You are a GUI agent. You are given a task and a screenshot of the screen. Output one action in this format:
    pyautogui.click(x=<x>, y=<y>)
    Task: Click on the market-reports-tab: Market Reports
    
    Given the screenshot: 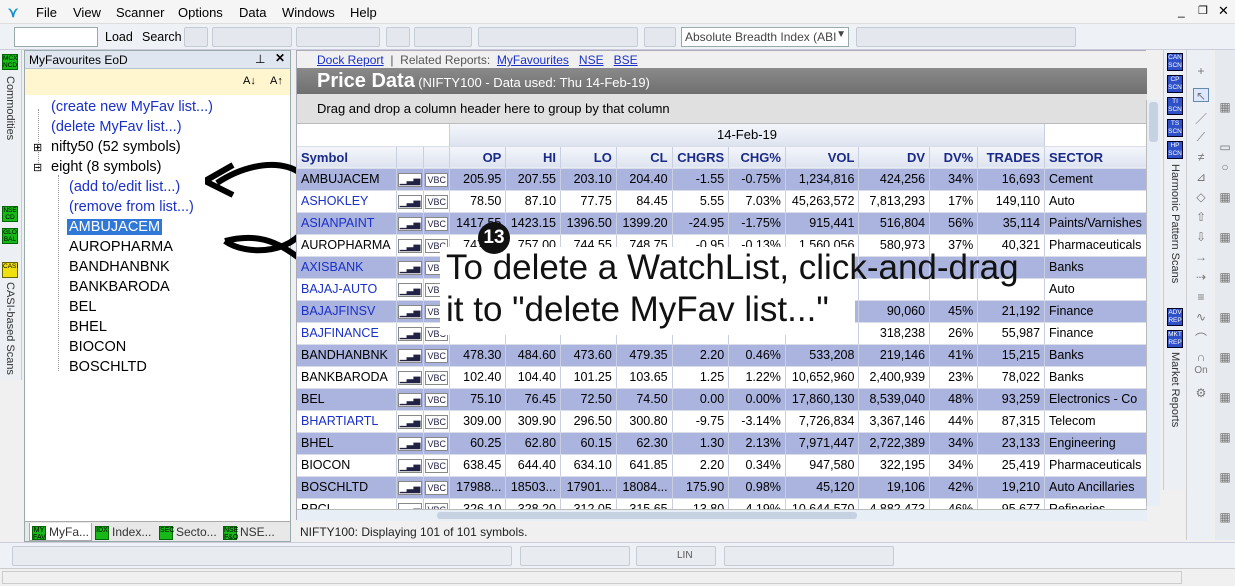 What is the action you would take?
    pyautogui.click(x=1175, y=389)
    